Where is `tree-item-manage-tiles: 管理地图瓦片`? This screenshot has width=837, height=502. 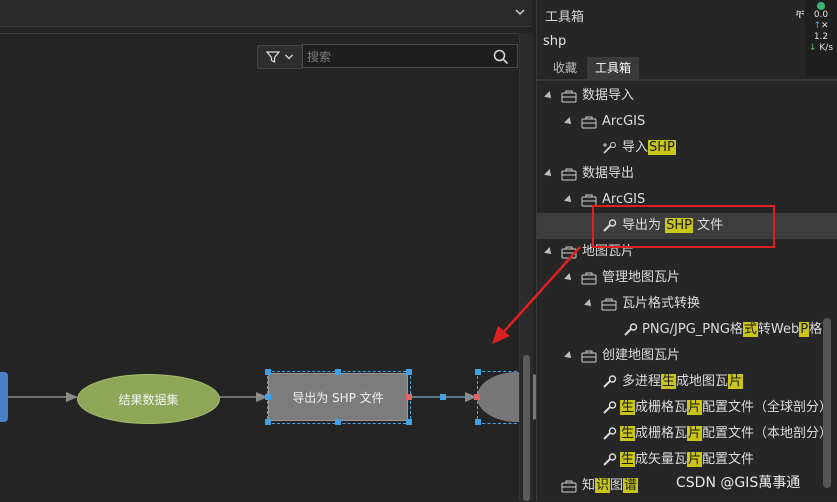
tree-item-manage-tiles: 管理地图瓦片 is located at coordinates (687, 278).